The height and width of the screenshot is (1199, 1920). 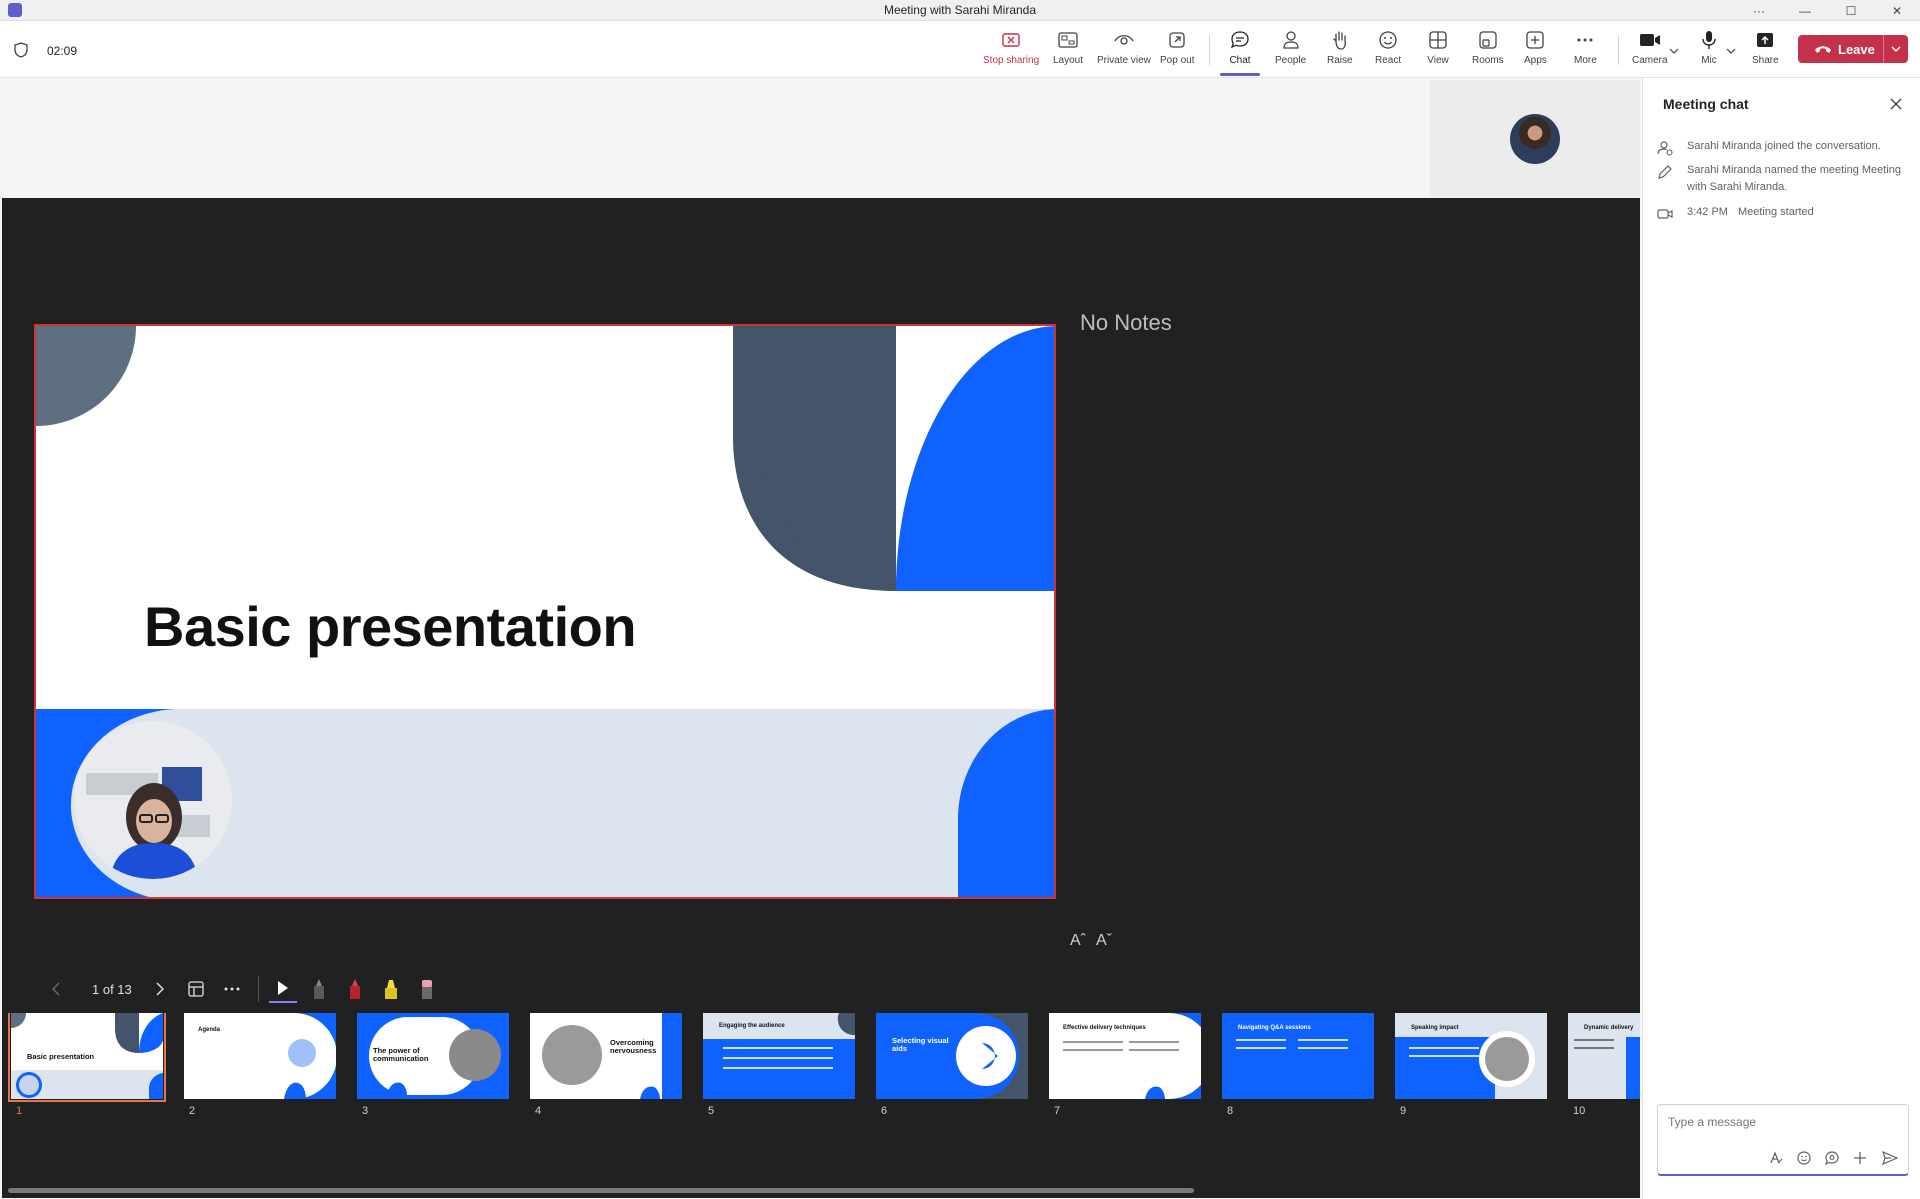 What do you see at coordinates (1240, 51) in the screenshot?
I see `chat-button: Chat` at bounding box center [1240, 51].